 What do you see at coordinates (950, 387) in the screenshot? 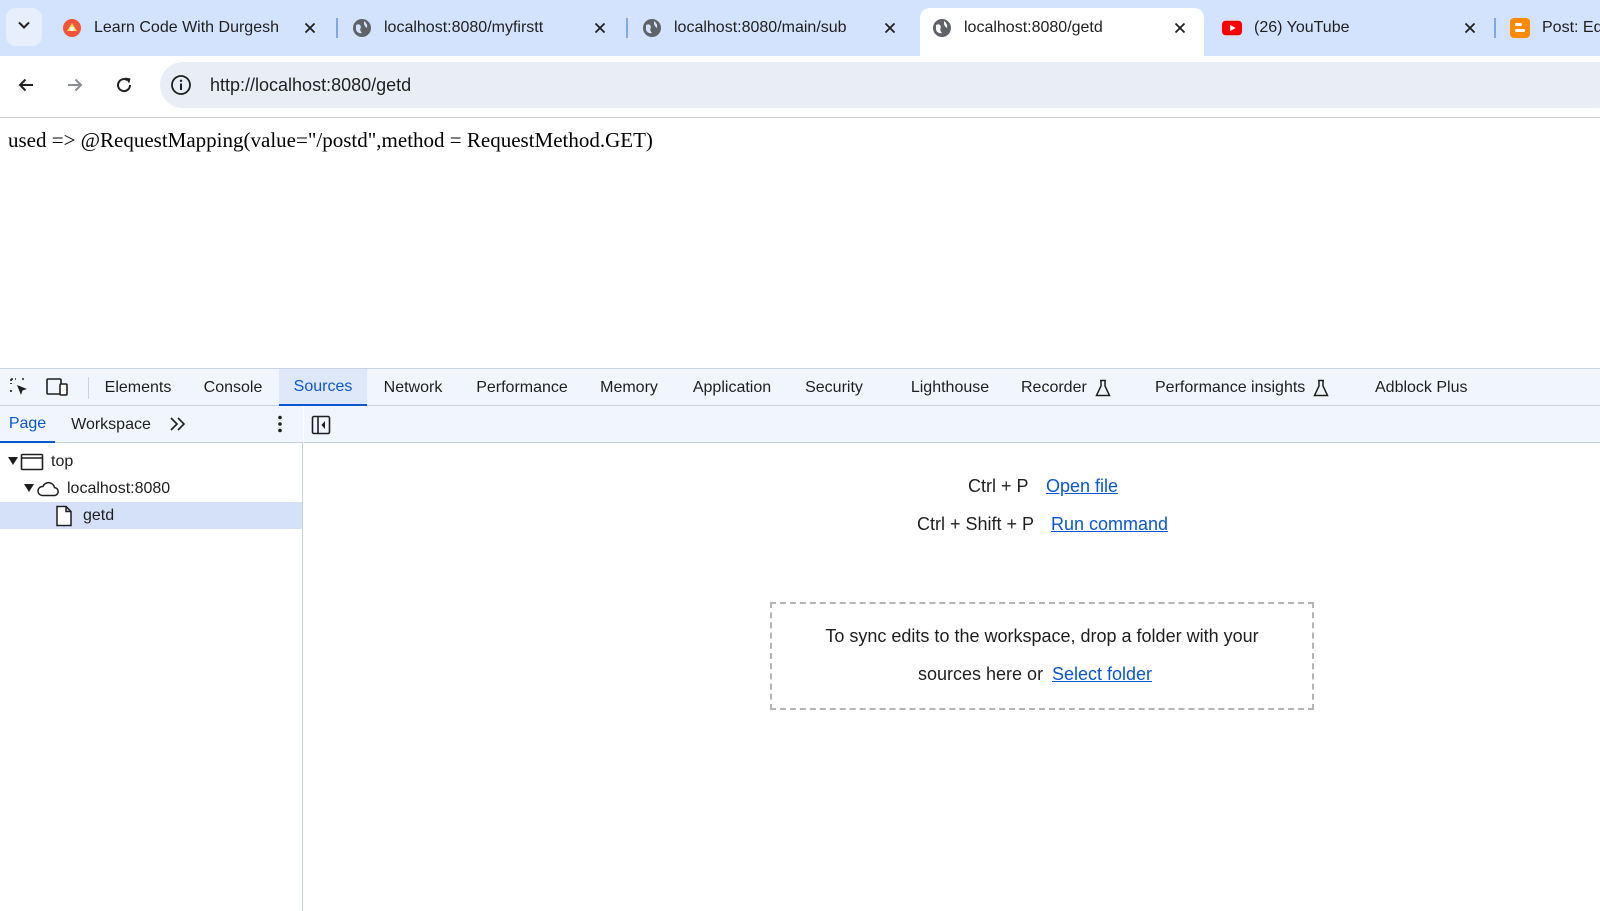
I see `tab-lighthouse: Lighthouse` at bounding box center [950, 387].